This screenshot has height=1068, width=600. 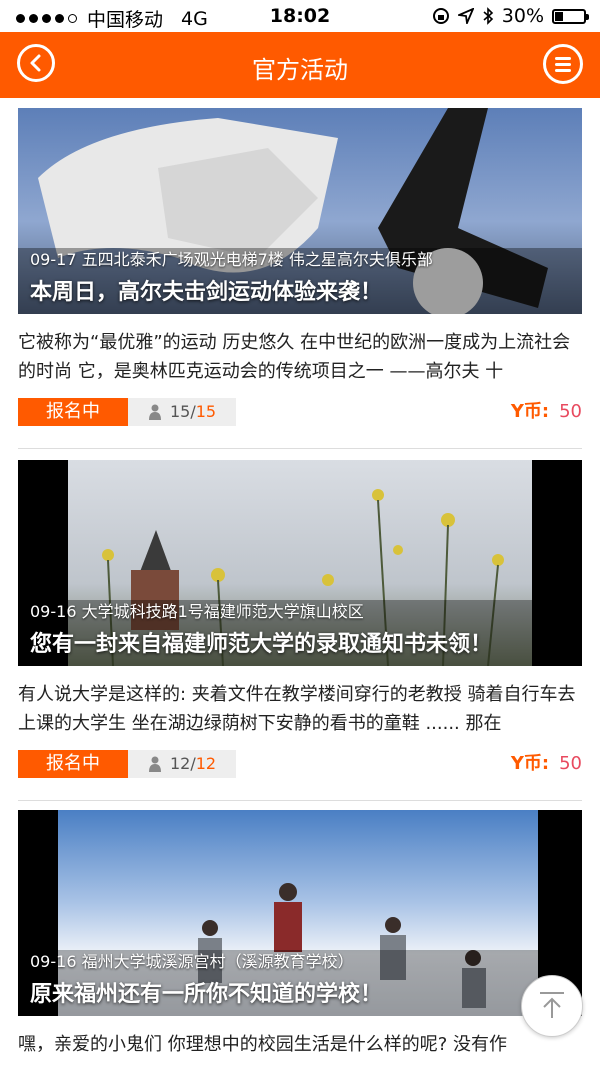 I want to click on activity-headline: 原来福州还有一所你不知道的学校！, so click(x=206, y=994).